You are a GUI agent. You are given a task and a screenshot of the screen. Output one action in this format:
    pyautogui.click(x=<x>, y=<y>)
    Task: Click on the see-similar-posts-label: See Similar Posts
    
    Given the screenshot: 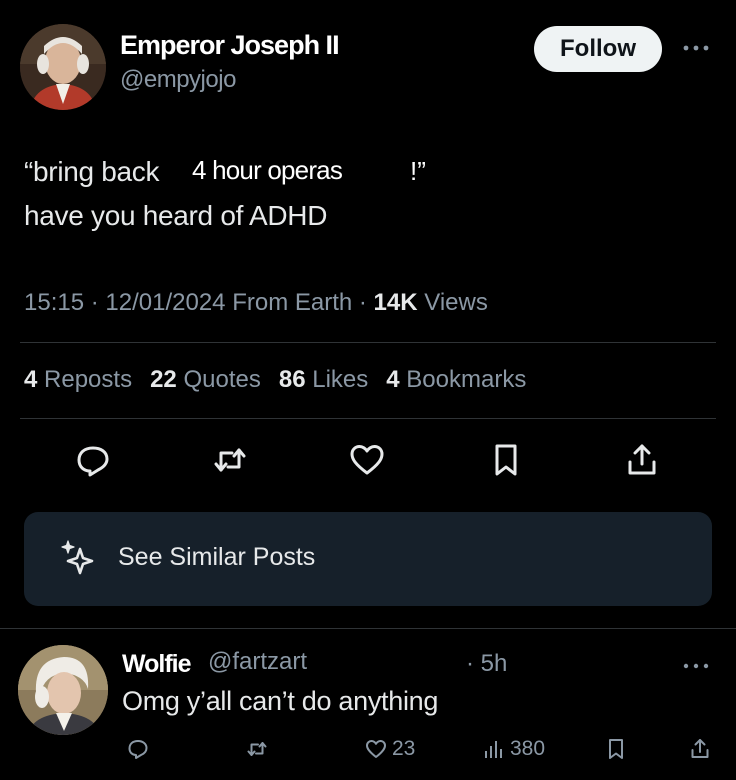 What is the action you would take?
    pyautogui.click(x=217, y=557)
    